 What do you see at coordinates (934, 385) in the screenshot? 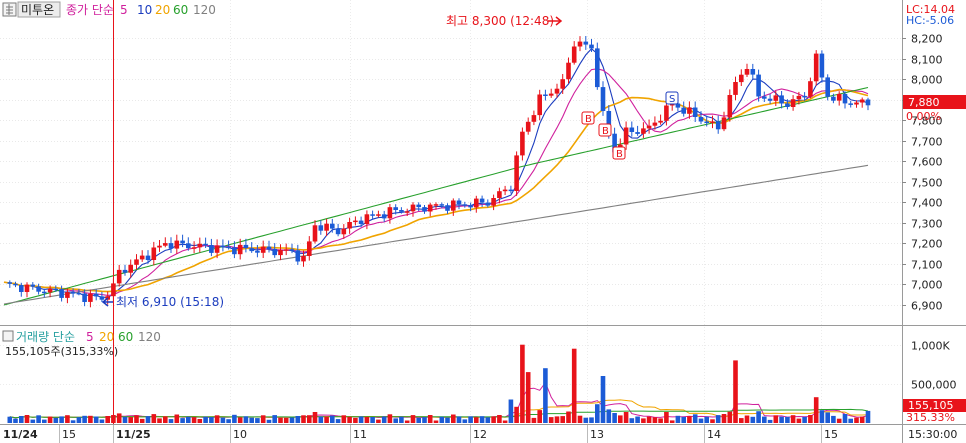
I see `volume-tick-label: 500,000` at bounding box center [934, 385].